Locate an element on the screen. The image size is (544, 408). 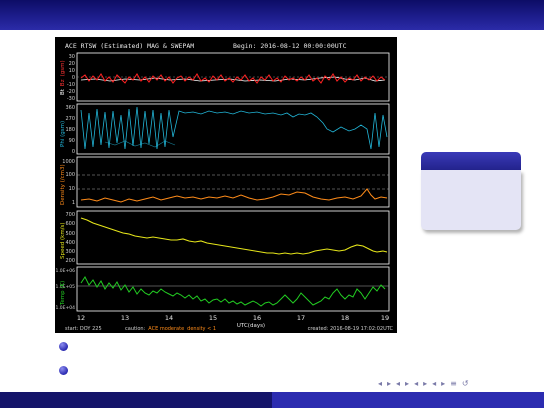
footer-start: start: DOY 225 is located at coordinates (83, 329).